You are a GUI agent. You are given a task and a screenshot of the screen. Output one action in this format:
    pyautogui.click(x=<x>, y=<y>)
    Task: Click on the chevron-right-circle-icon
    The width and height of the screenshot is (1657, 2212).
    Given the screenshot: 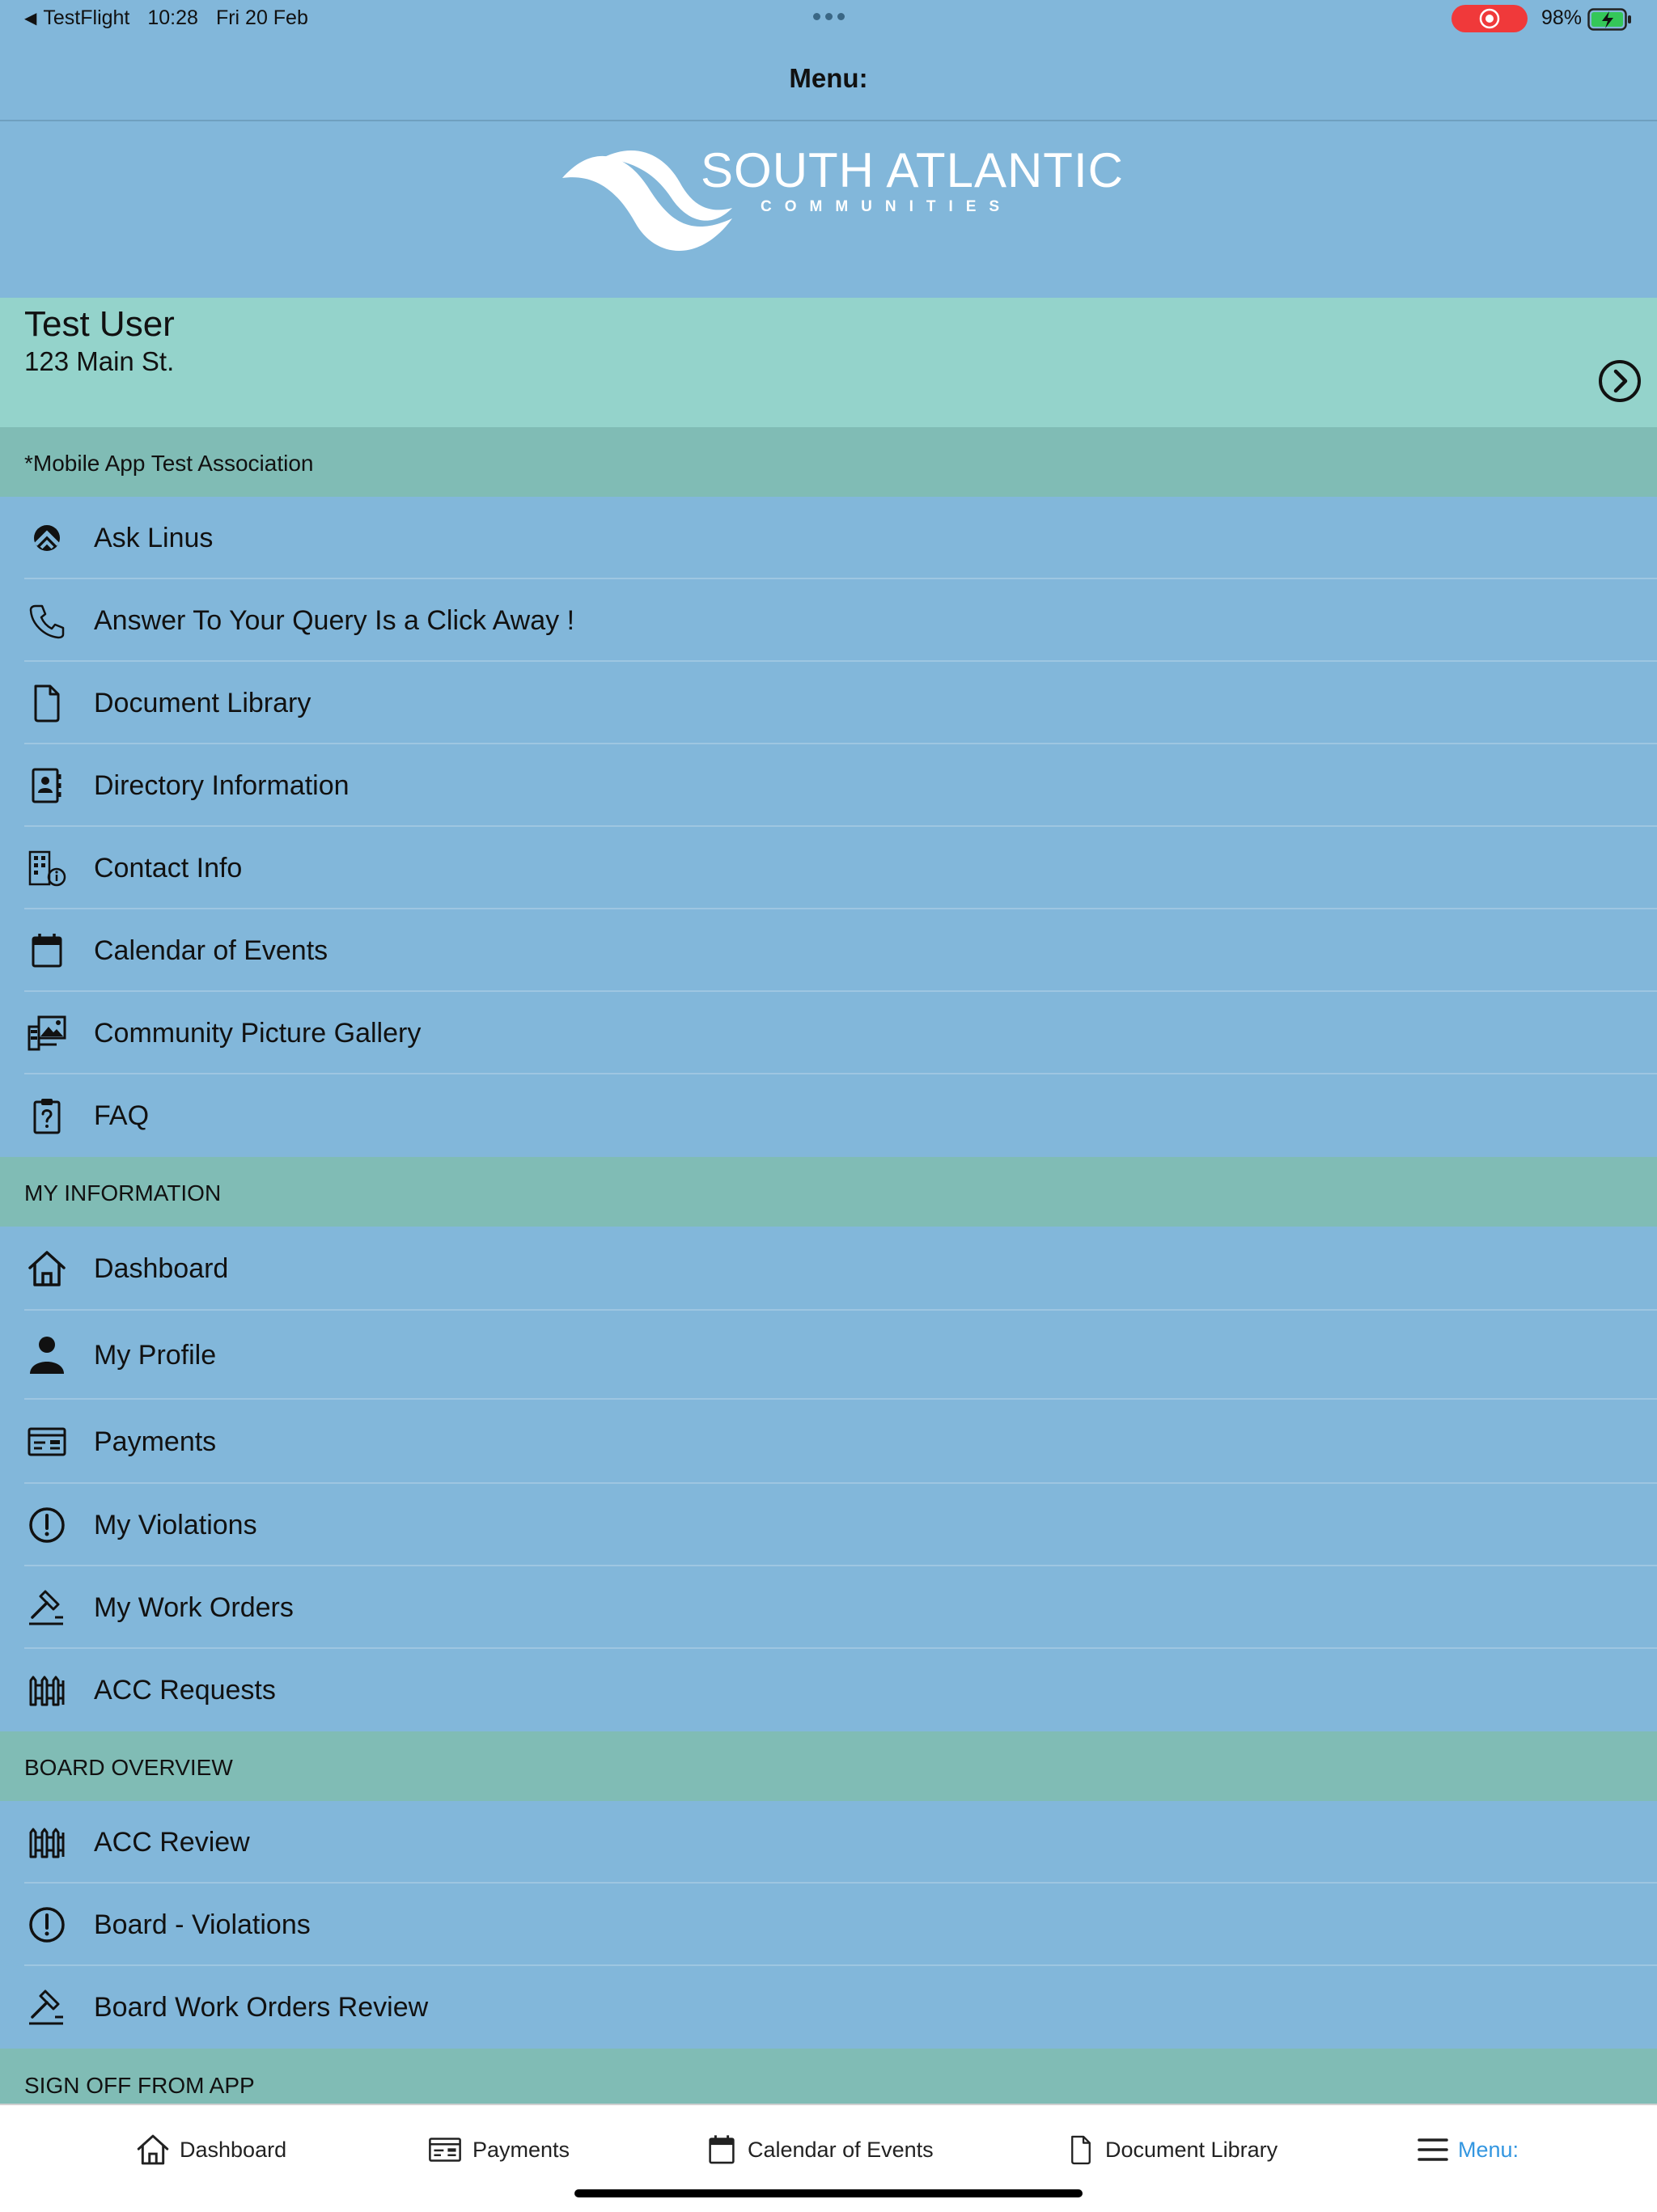 What is the action you would take?
    pyautogui.click(x=1620, y=381)
    